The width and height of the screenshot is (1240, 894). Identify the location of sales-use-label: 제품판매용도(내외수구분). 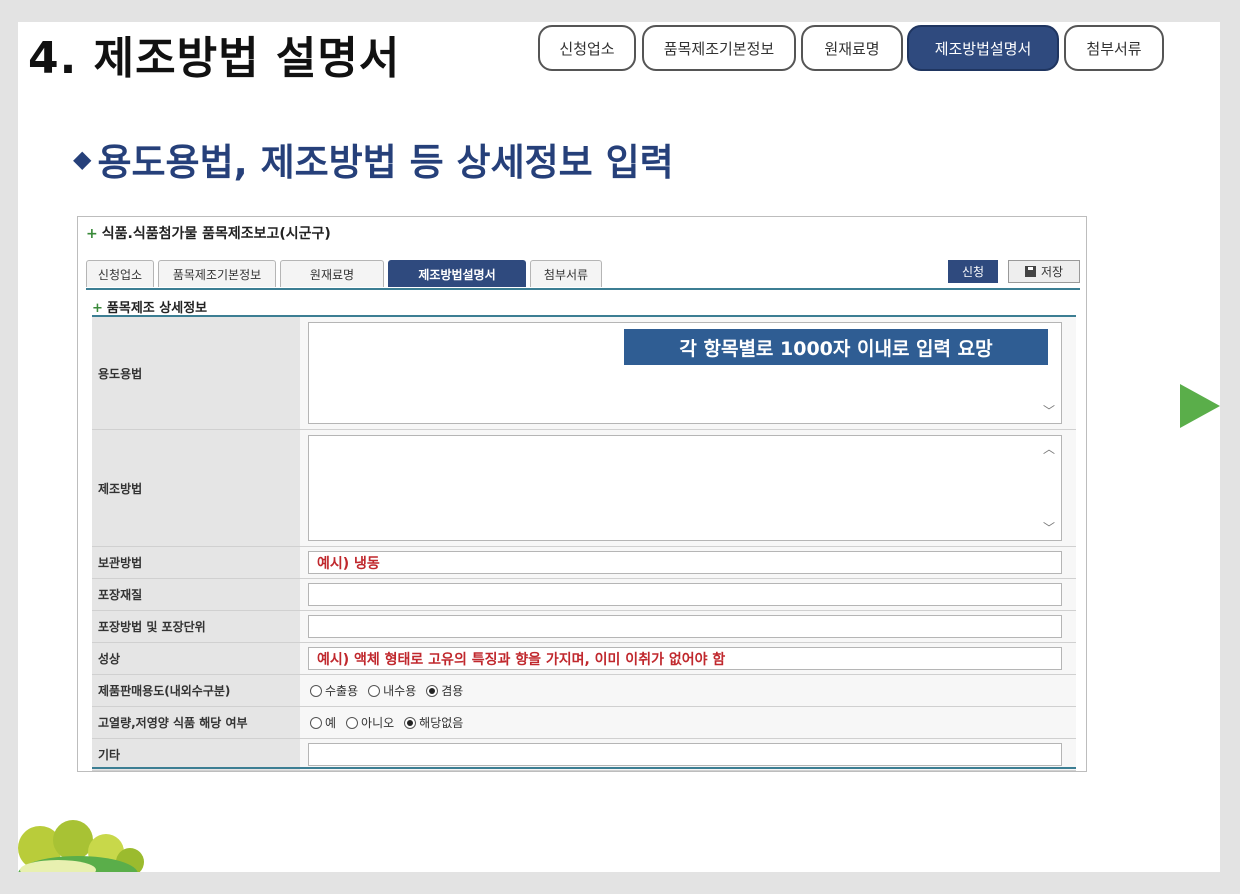
(196, 690).